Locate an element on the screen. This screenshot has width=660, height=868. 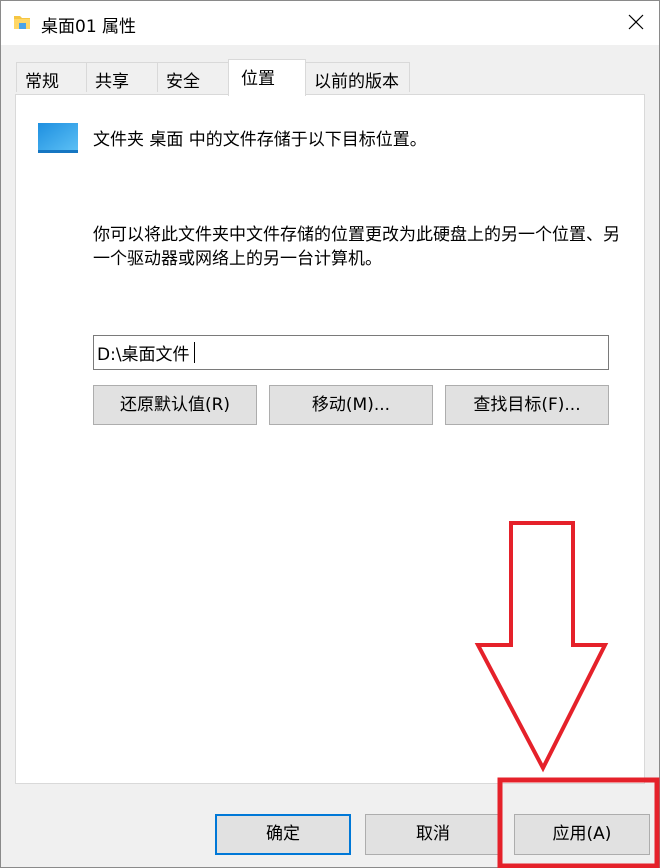
tab-location: 位置 is located at coordinates (267, 77).